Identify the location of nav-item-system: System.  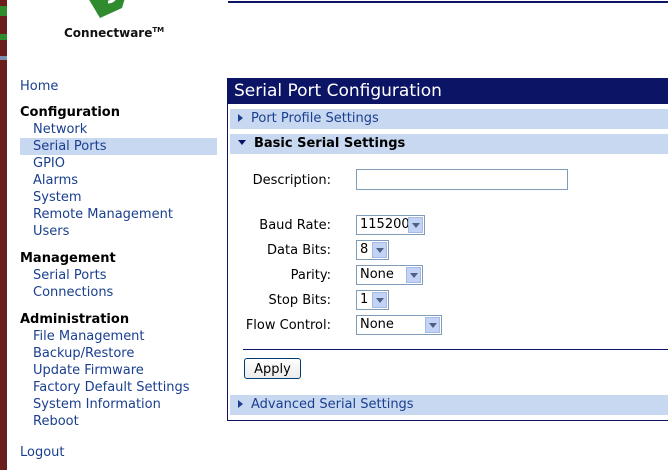
(120, 197).